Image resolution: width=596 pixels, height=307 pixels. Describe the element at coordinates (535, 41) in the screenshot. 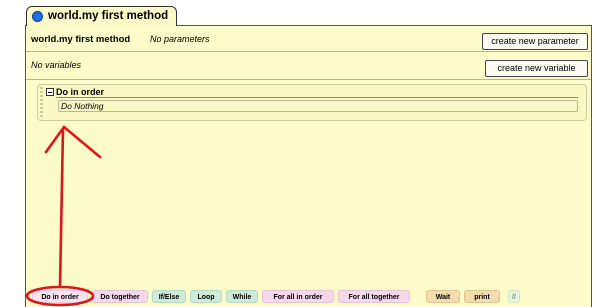

I see `create-new-parameter-button: create new parameter` at that location.